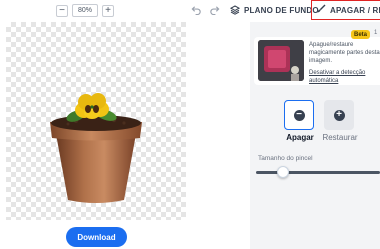 The height and width of the screenshot is (249, 380). Describe the element at coordinates (96, 148) in the screenshot. I see `flower-pot-image` at that location.